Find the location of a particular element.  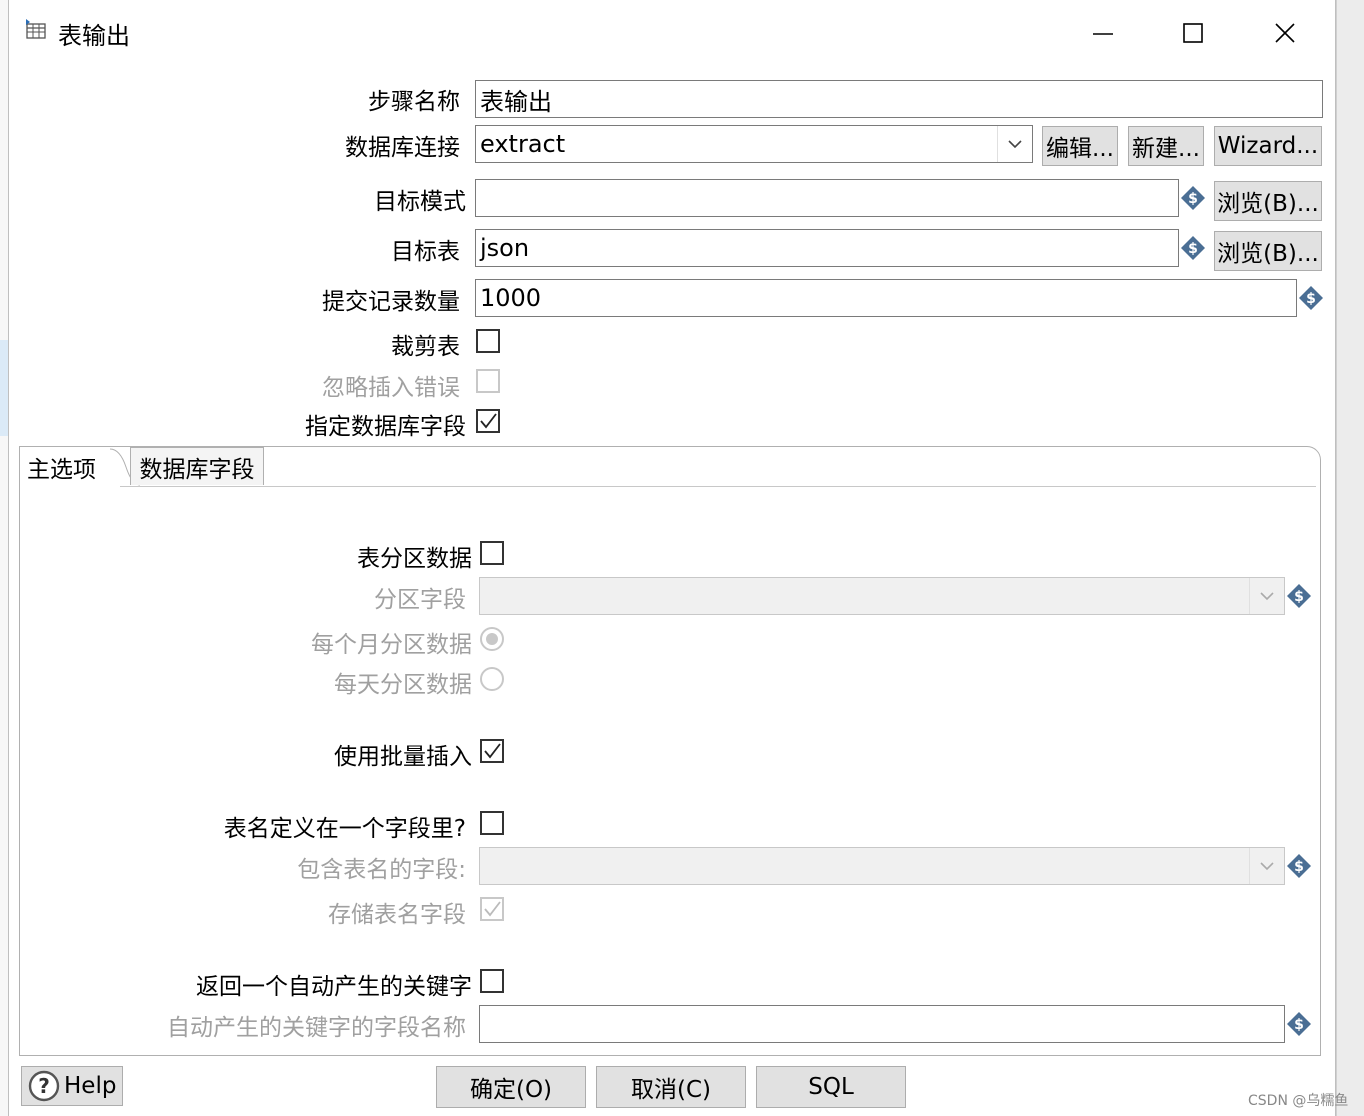

specify-db-fields-checkbox is located at coordinates (488, 421).